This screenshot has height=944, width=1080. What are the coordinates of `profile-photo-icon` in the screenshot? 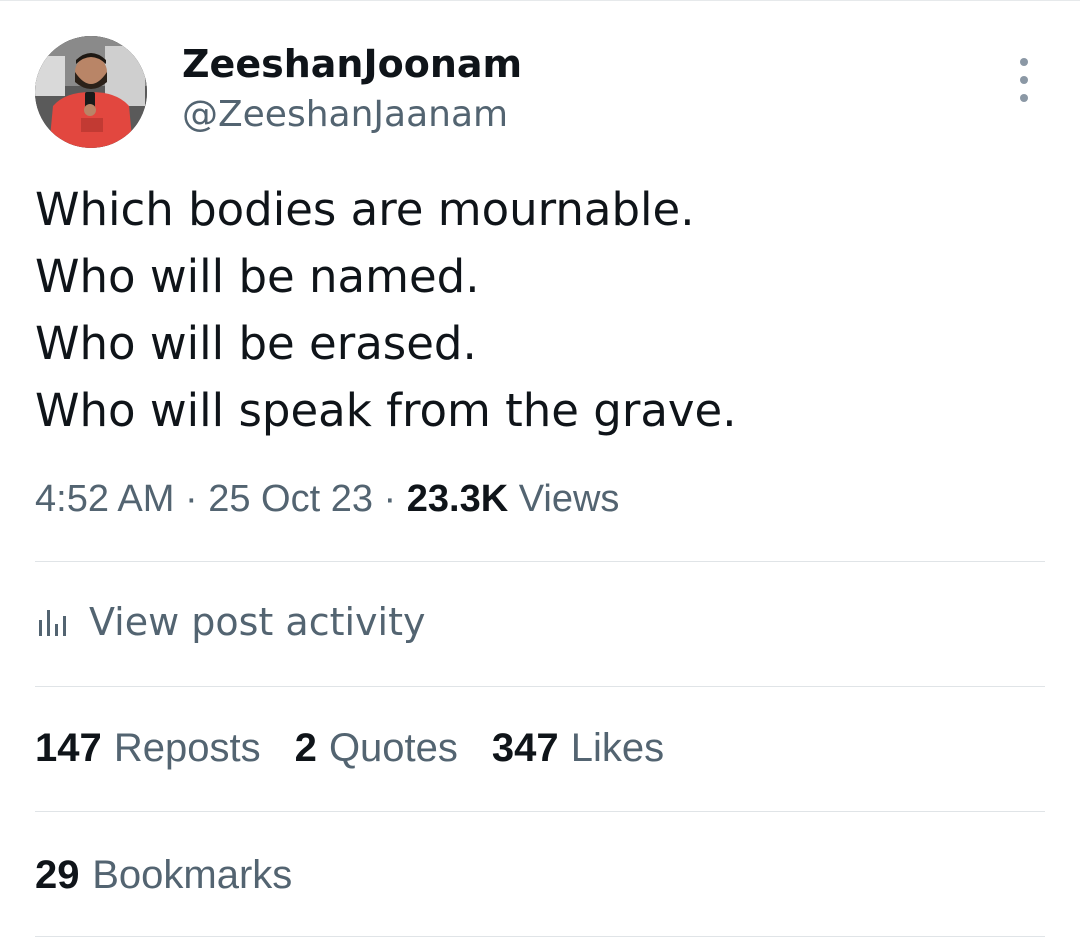 It's located at (91, 92).